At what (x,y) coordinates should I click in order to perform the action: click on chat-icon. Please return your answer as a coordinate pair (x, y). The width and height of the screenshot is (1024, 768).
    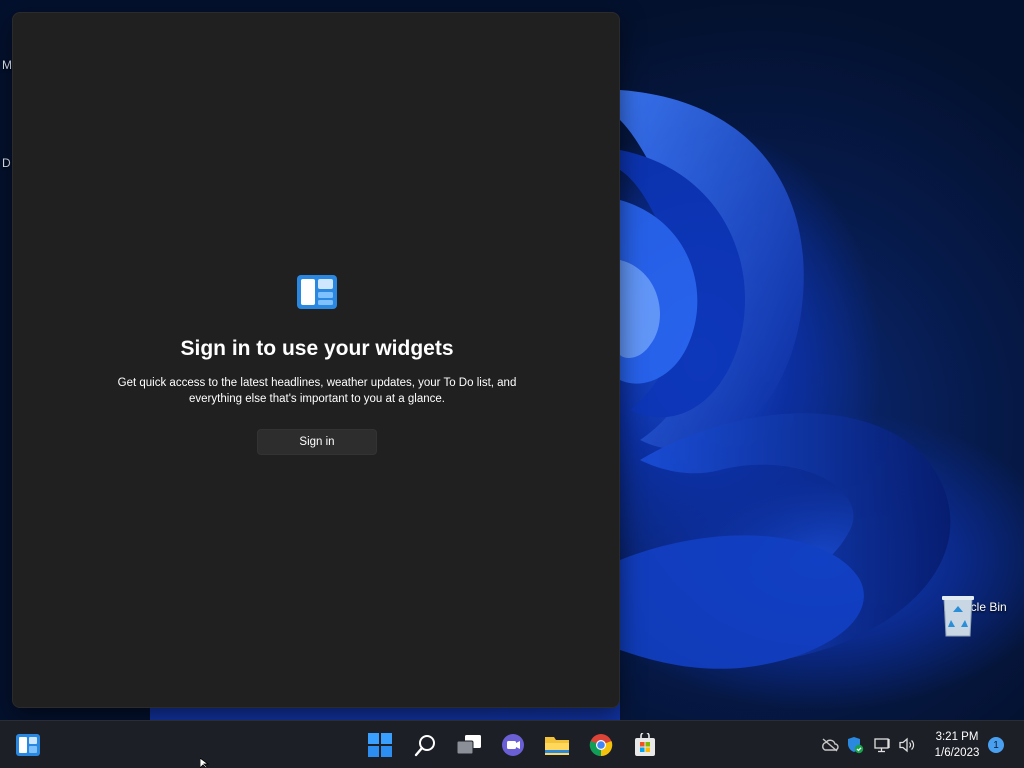
    Looking at the image, I should click on (513, 745).